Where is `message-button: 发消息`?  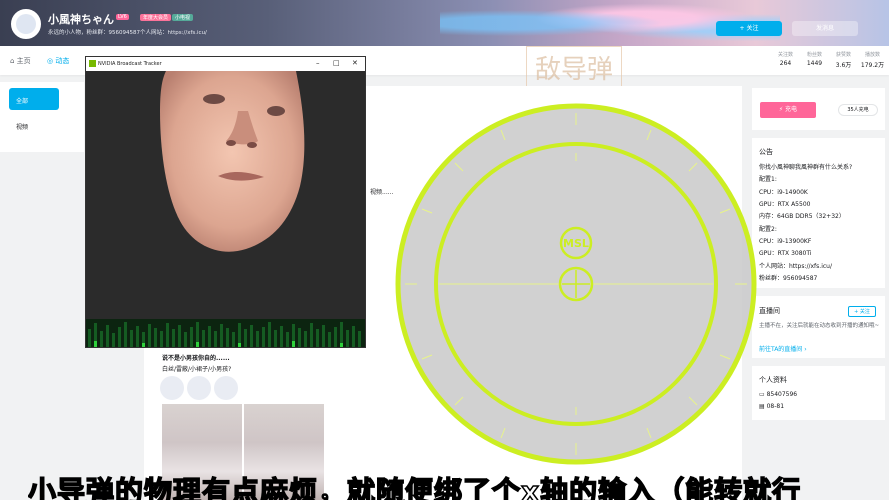 message-button: 发消息 is located at coordinates (825, 28).